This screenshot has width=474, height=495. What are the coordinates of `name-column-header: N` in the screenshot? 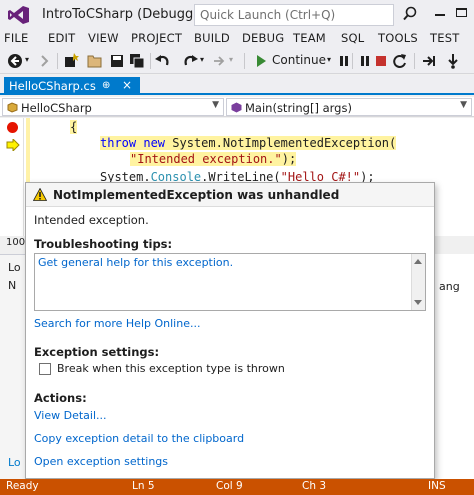 It's located at (12, 285).